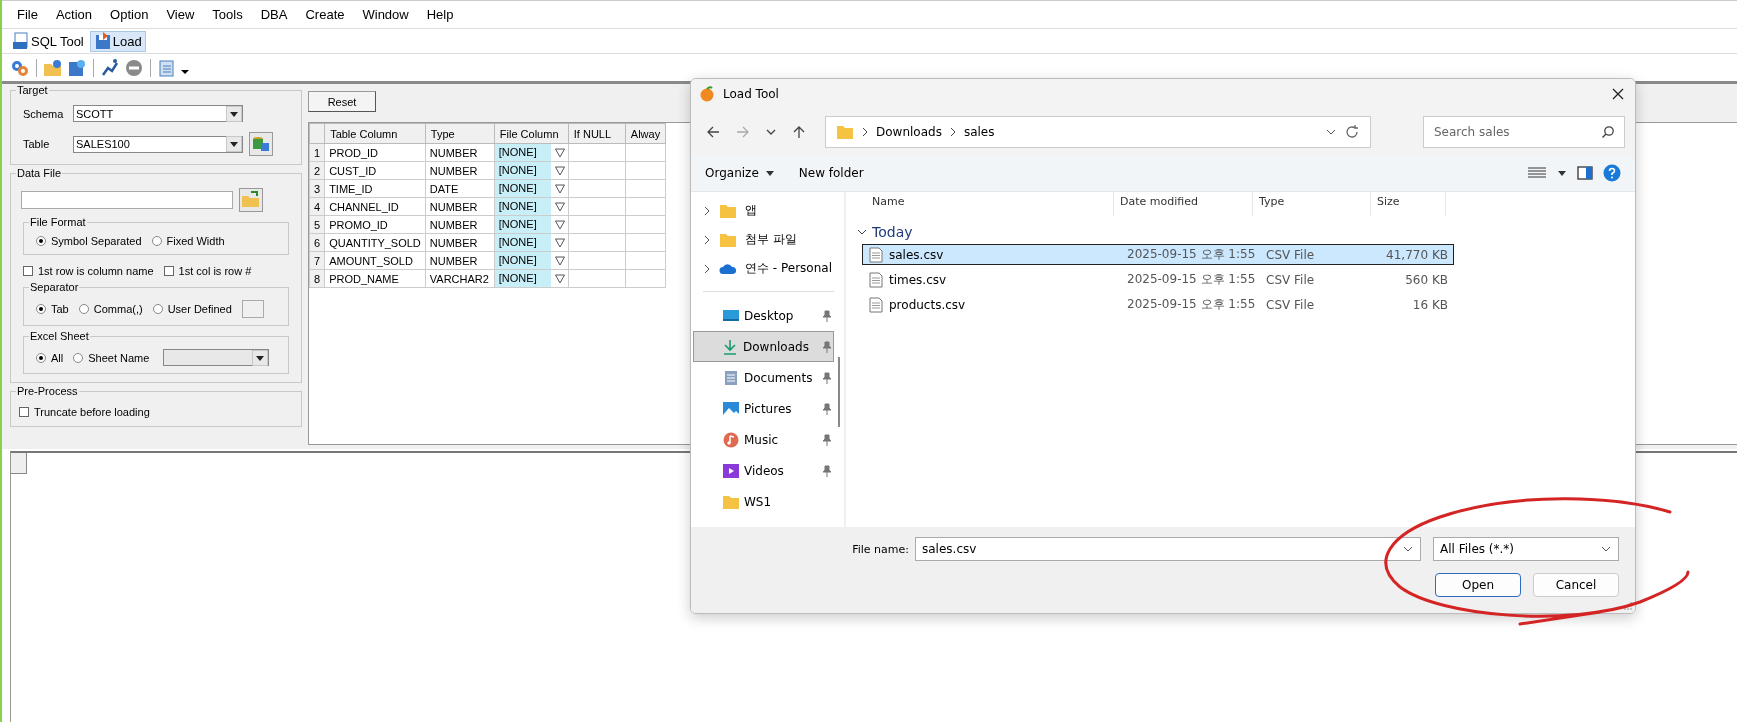  Describe the element at coordinates (129, 14) in the screenshot. I see `menu-item: Option` at that location.